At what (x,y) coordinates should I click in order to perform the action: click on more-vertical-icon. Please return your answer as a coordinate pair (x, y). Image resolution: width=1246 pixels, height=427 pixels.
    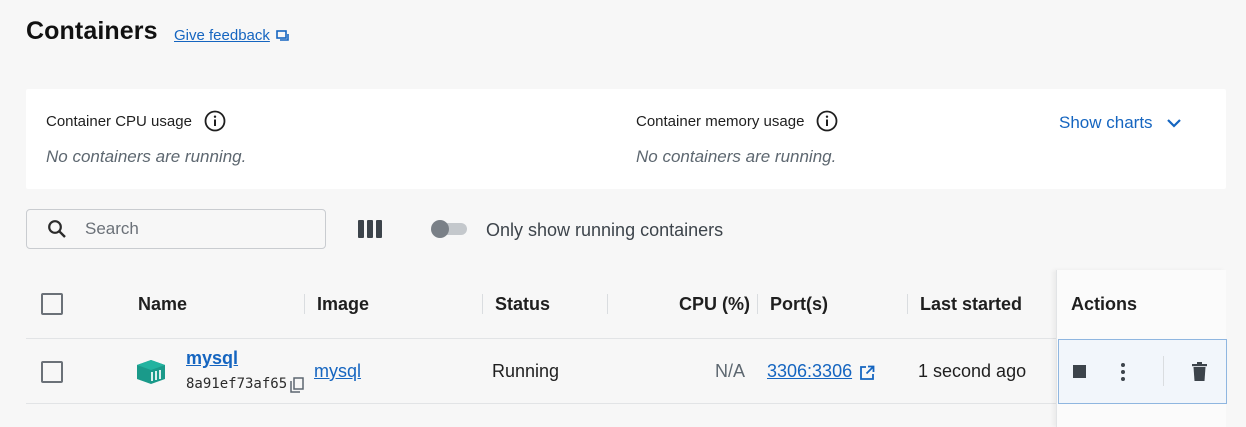
    Looking at the image, I should click on (1123, 372).